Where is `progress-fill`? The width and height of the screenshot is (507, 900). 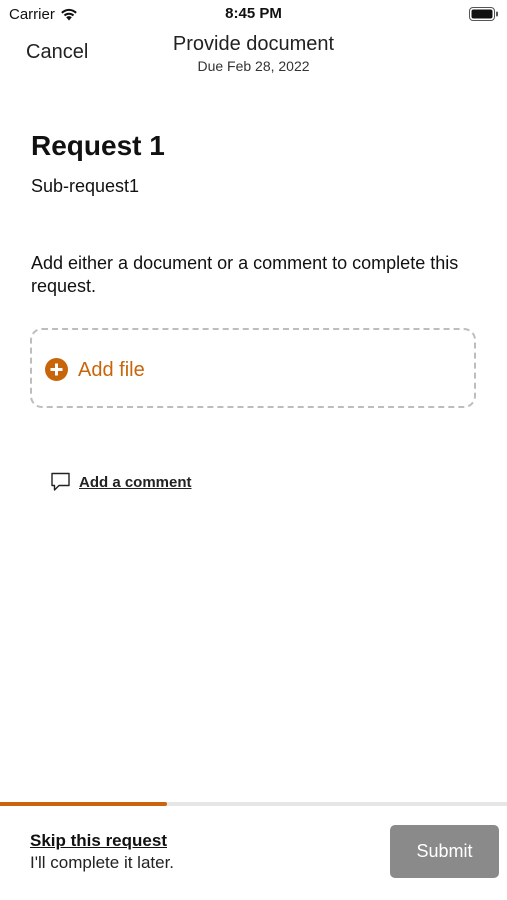
progress-fill is located at coordinates (84, 804).